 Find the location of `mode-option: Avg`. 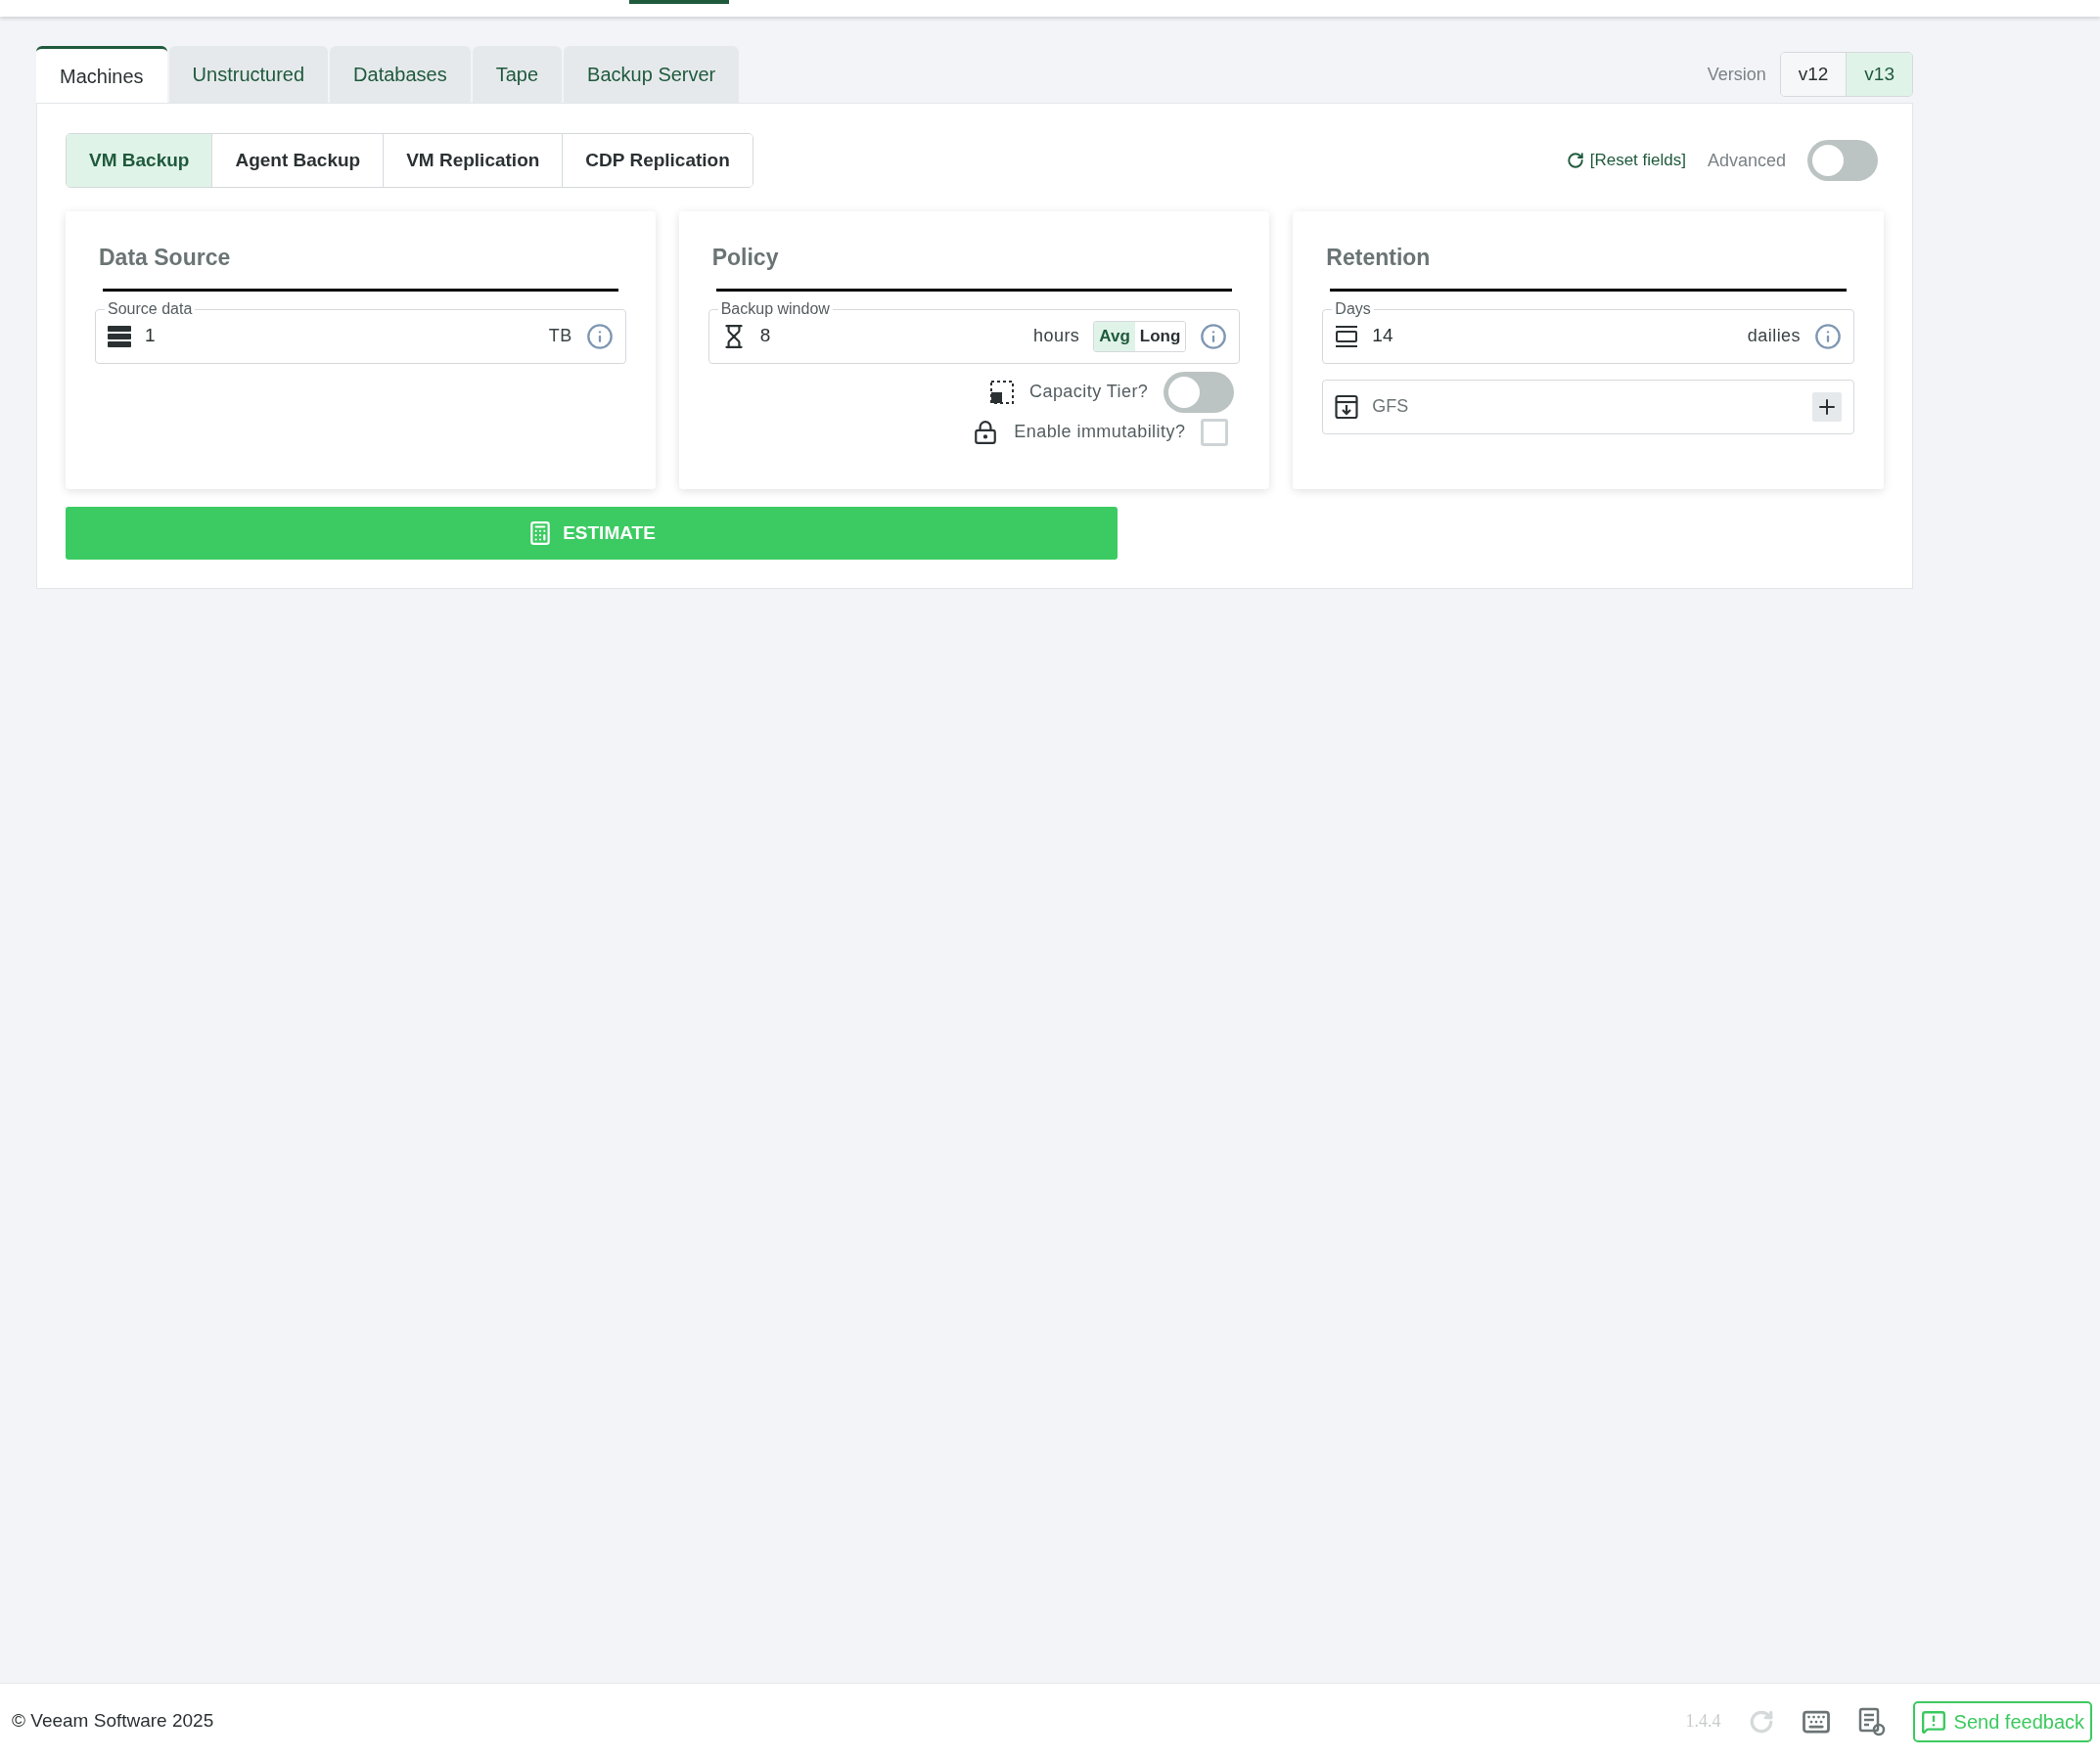

mode-option: Avg is located at coordinates (1114, 336).